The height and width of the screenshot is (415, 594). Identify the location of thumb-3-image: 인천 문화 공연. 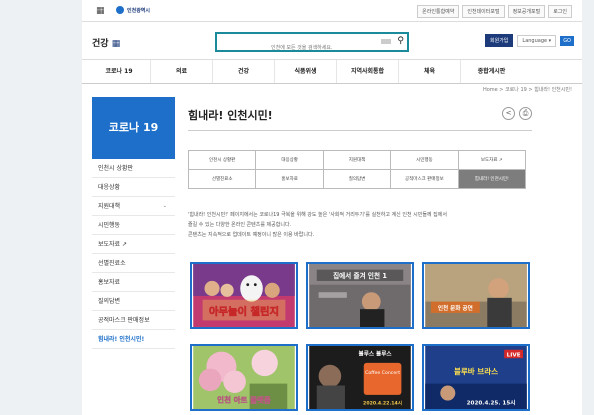
(476, 295).